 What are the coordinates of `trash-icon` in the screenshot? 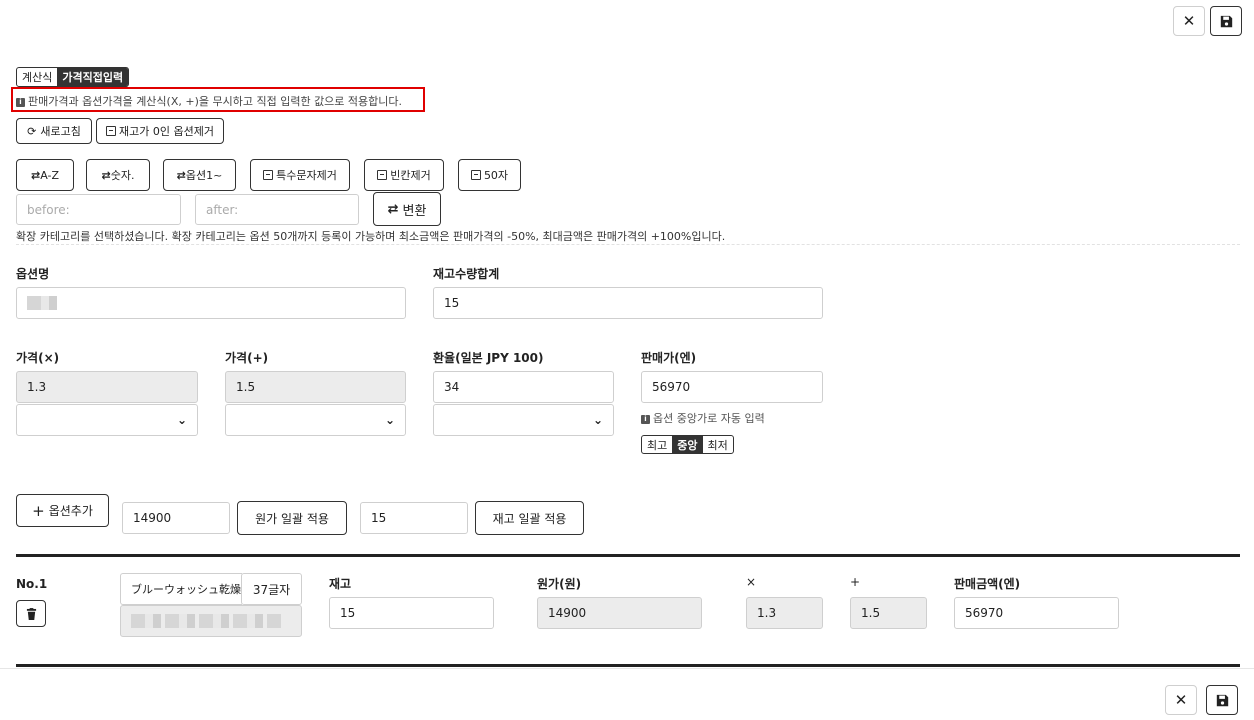 It's located at (31, 613).